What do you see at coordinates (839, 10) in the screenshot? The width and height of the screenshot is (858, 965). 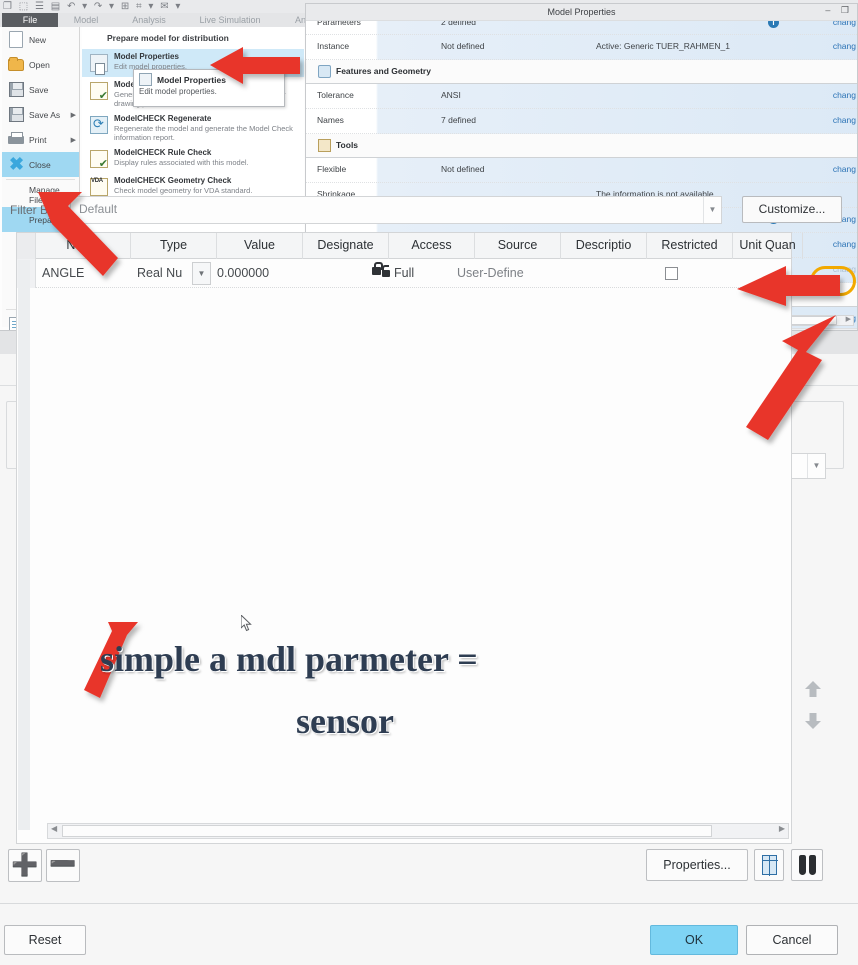 I see `window-controls: – ❐` at bounding box center [839, 10].